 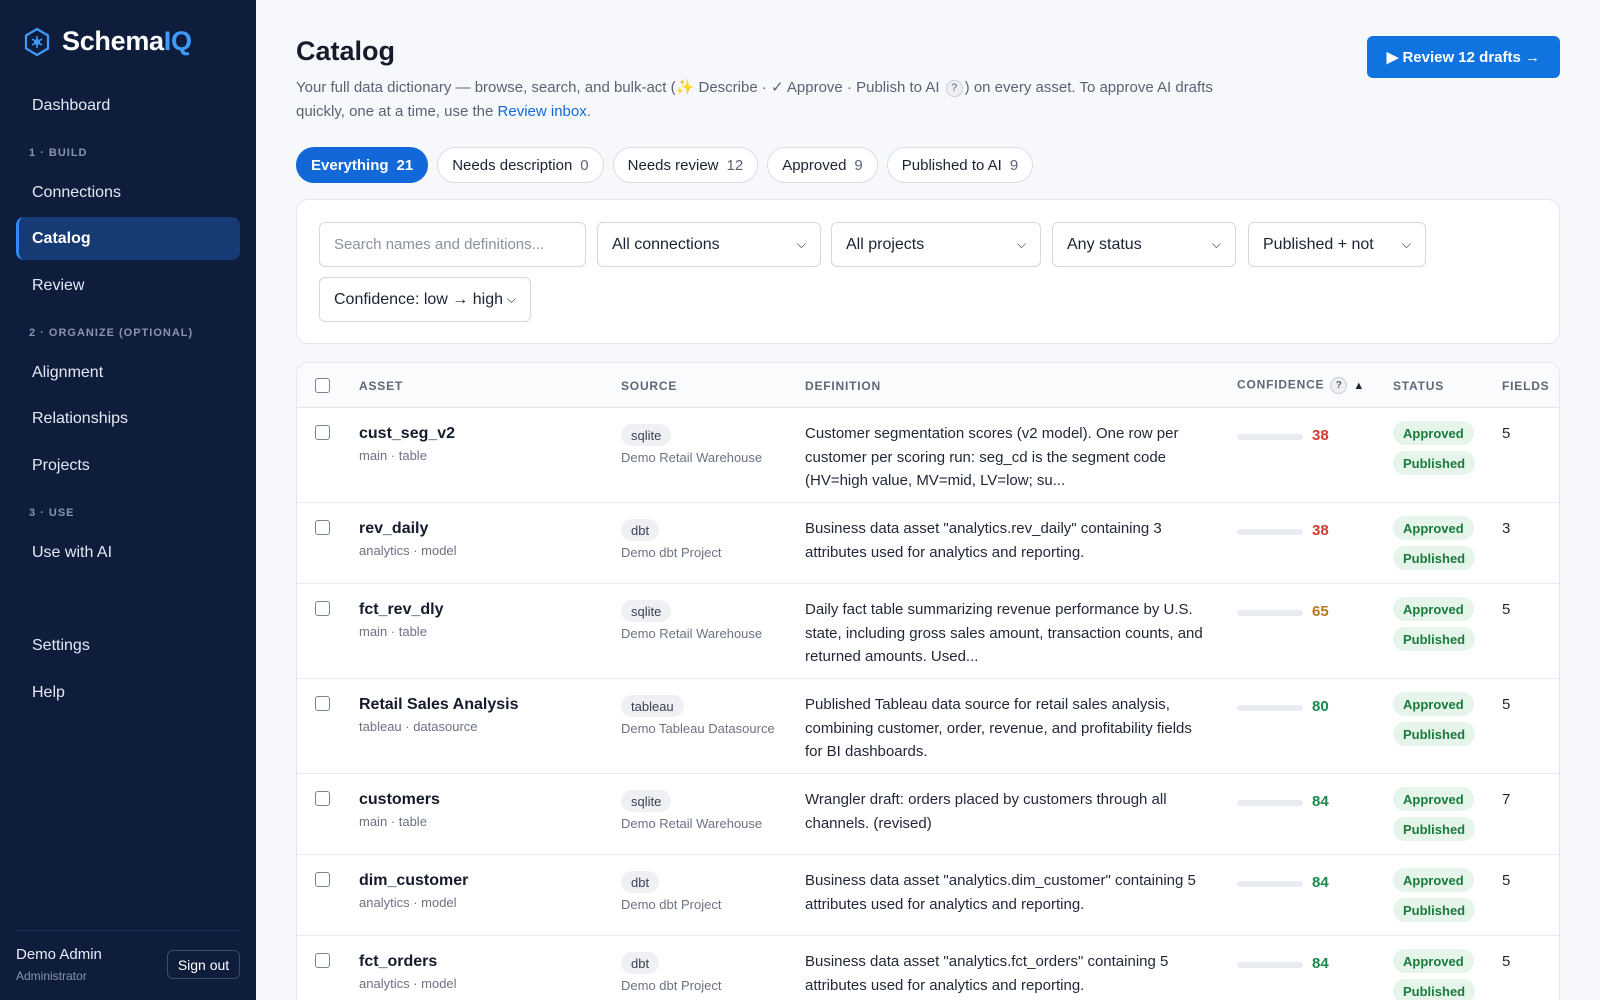 What do you see at coordinates (698, 728) in the screenshot?
I see `source-name: Demo Tableau Datasource` at bounding box center [698, 728].